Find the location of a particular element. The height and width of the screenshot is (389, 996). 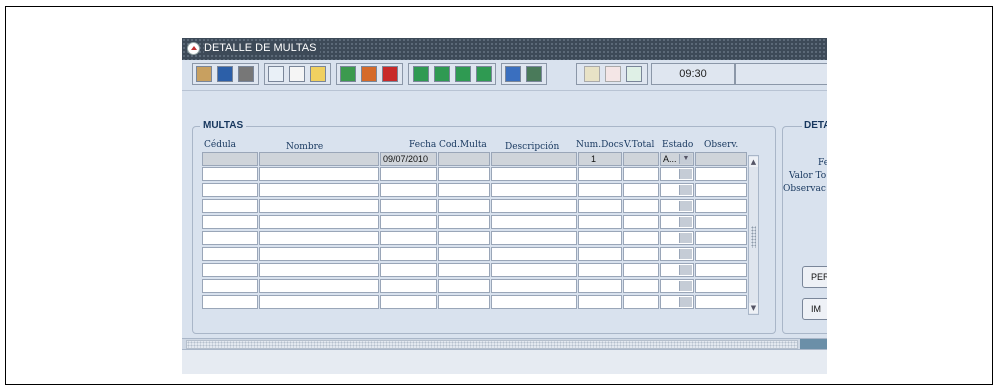

save-icon is located at coordinates (225, 74).